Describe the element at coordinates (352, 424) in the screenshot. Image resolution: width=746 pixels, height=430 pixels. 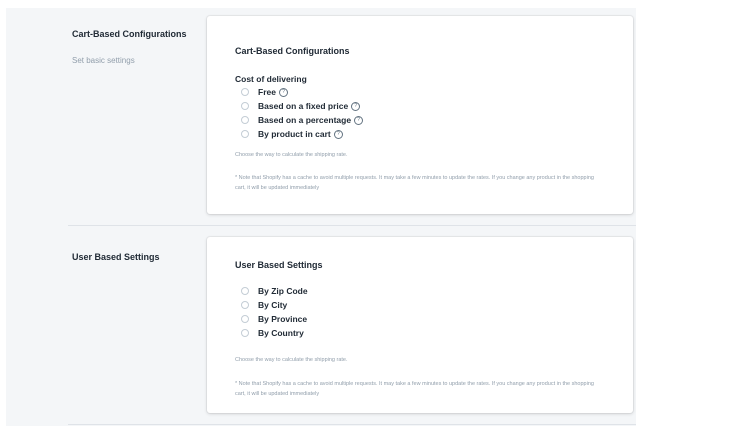
I see `section-divider` at that location.